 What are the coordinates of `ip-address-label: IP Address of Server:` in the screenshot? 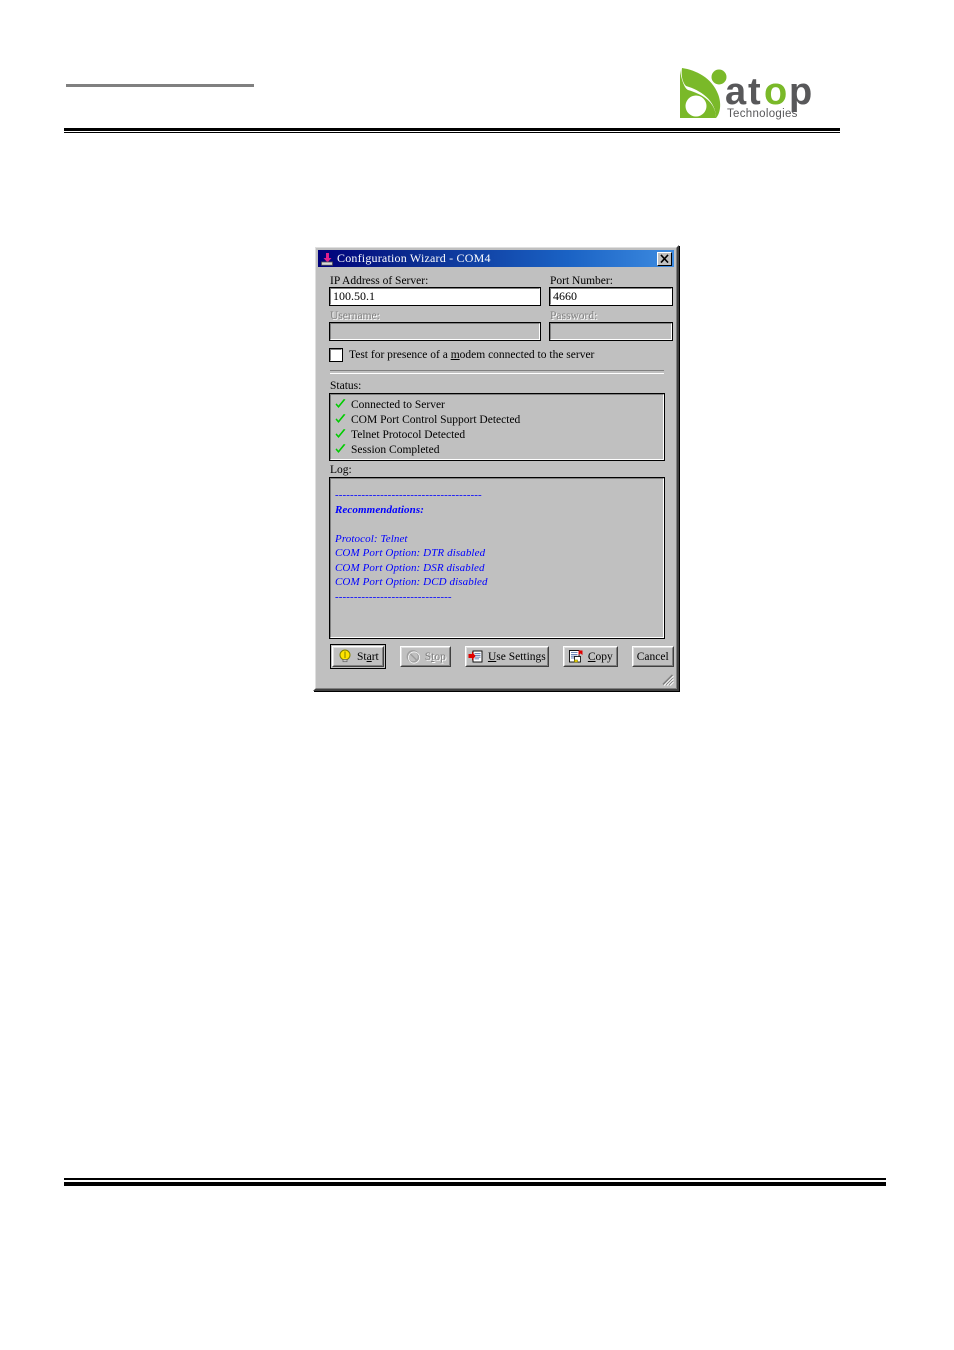 It's located at (379, 281).